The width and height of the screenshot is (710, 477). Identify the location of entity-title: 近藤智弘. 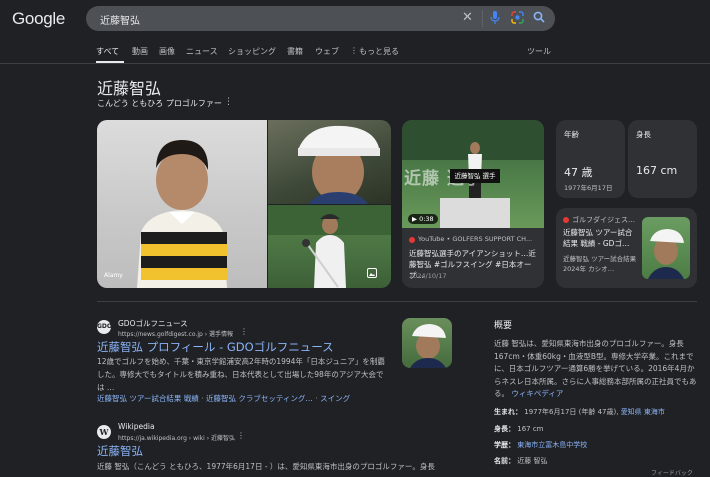
(129, 88).